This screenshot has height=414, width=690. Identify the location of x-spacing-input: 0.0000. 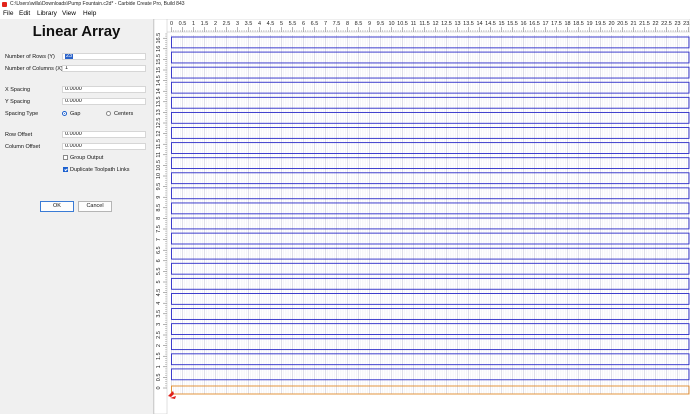
(104, 89).